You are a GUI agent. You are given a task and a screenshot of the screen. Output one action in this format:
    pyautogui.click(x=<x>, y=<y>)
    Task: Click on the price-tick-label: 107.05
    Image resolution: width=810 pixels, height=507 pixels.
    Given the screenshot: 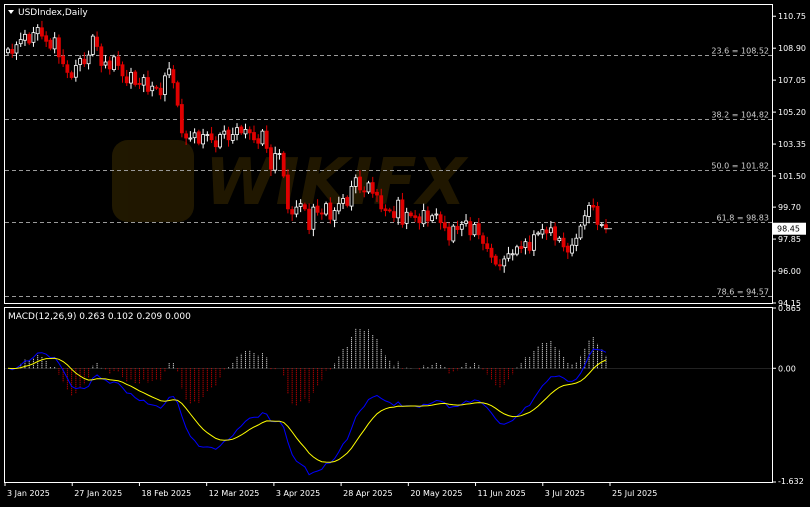 What is the action you would take?
    pyautogui.click(x=792, y=80)
    